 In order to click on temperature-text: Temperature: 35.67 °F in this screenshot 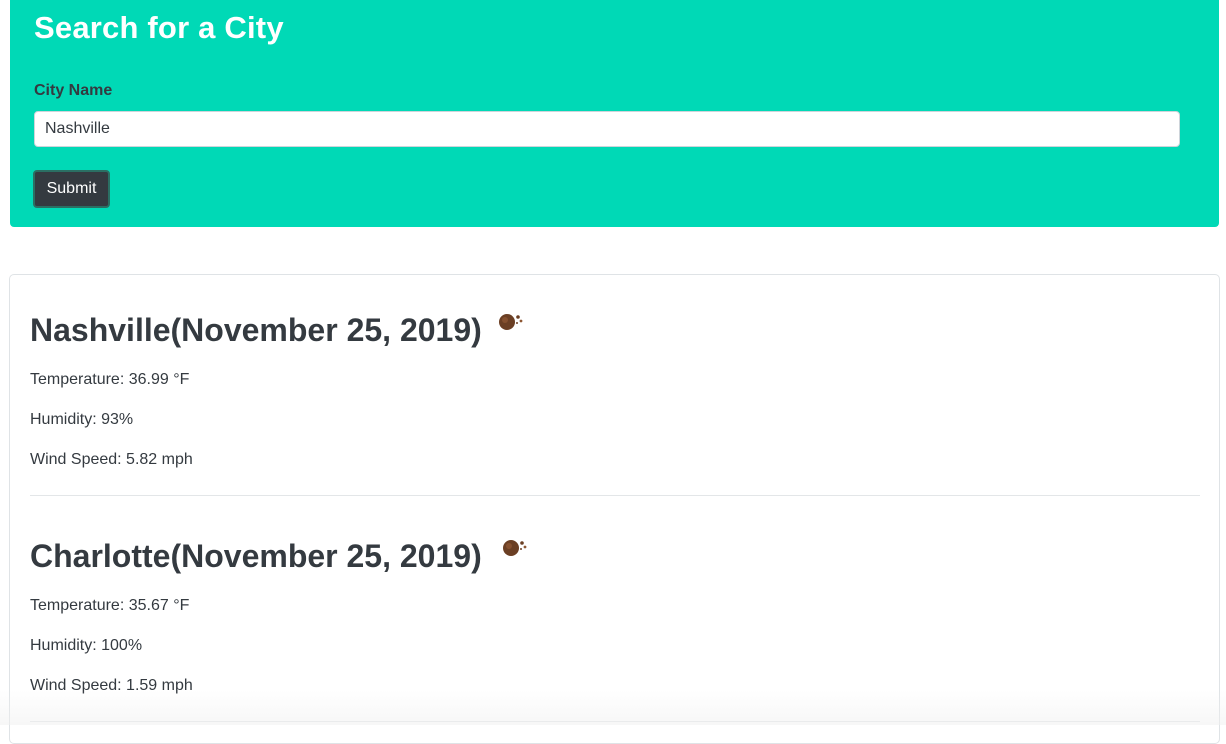, I will do `click(110, 605)`.